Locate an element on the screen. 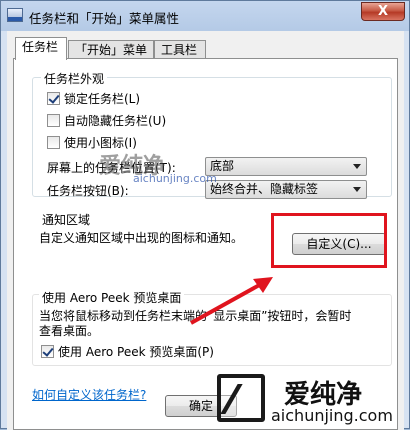  appearance-group-title: 任务栏外观 is located at coordinates (74, 78).